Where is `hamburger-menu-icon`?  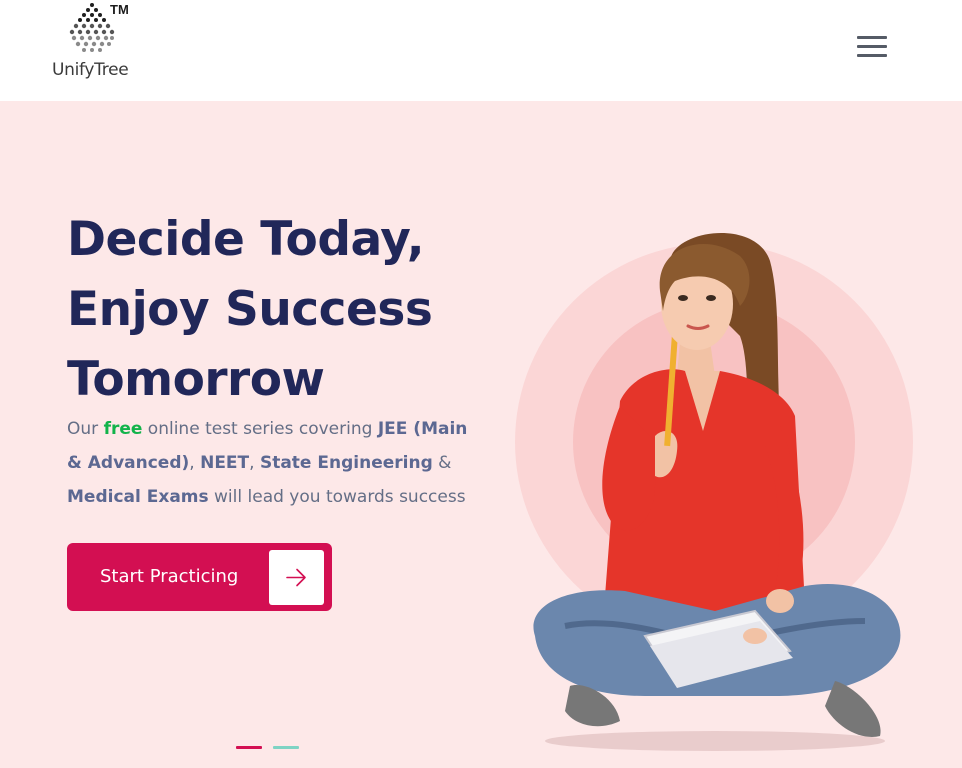 hamburger-menu-icon is located at coordinates (872, 47).